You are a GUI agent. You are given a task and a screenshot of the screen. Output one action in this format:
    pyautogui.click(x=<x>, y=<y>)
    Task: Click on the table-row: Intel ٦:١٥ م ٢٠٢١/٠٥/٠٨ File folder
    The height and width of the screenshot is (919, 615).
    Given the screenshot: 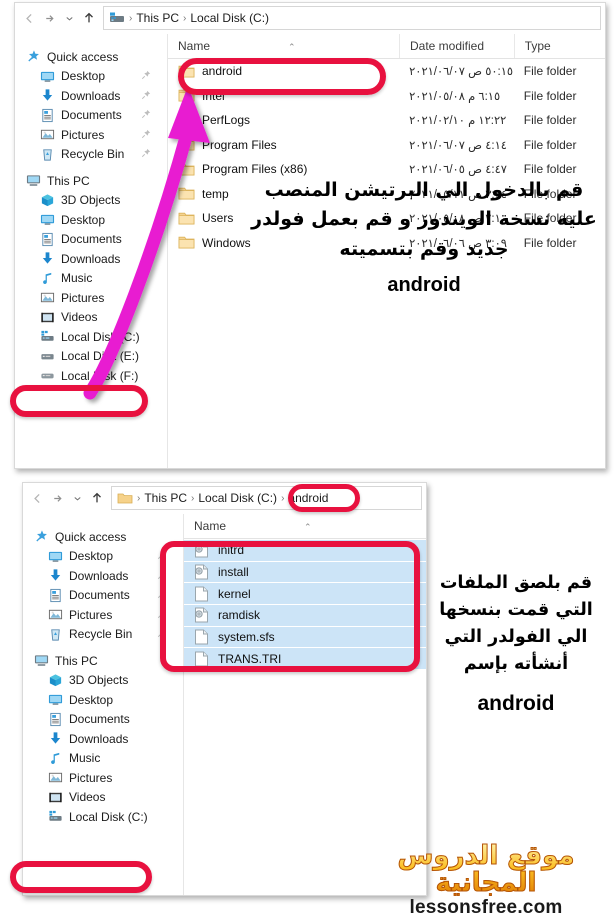 What is the action you would take?
    pyautogui.click(x=386, y=96)
    